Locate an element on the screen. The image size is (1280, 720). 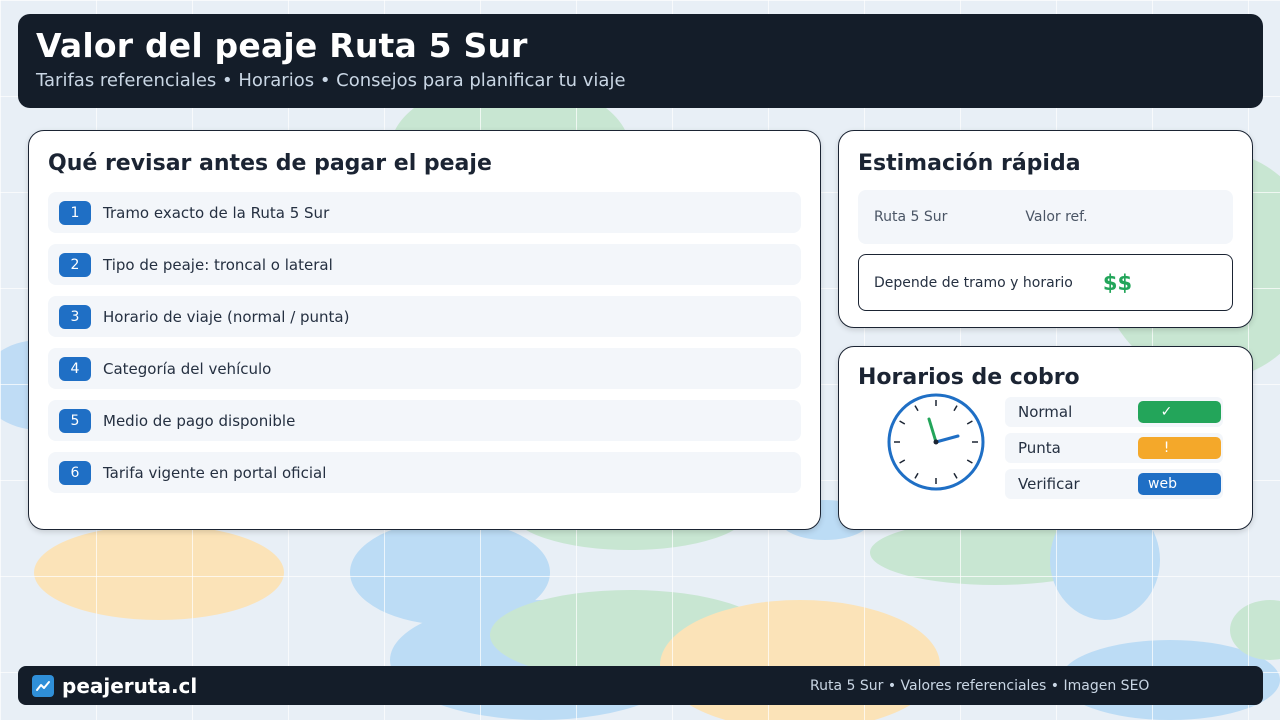
checklist-item: 2 Tipo de peaje: troncal o lateral is located at coordinates (424, 264).